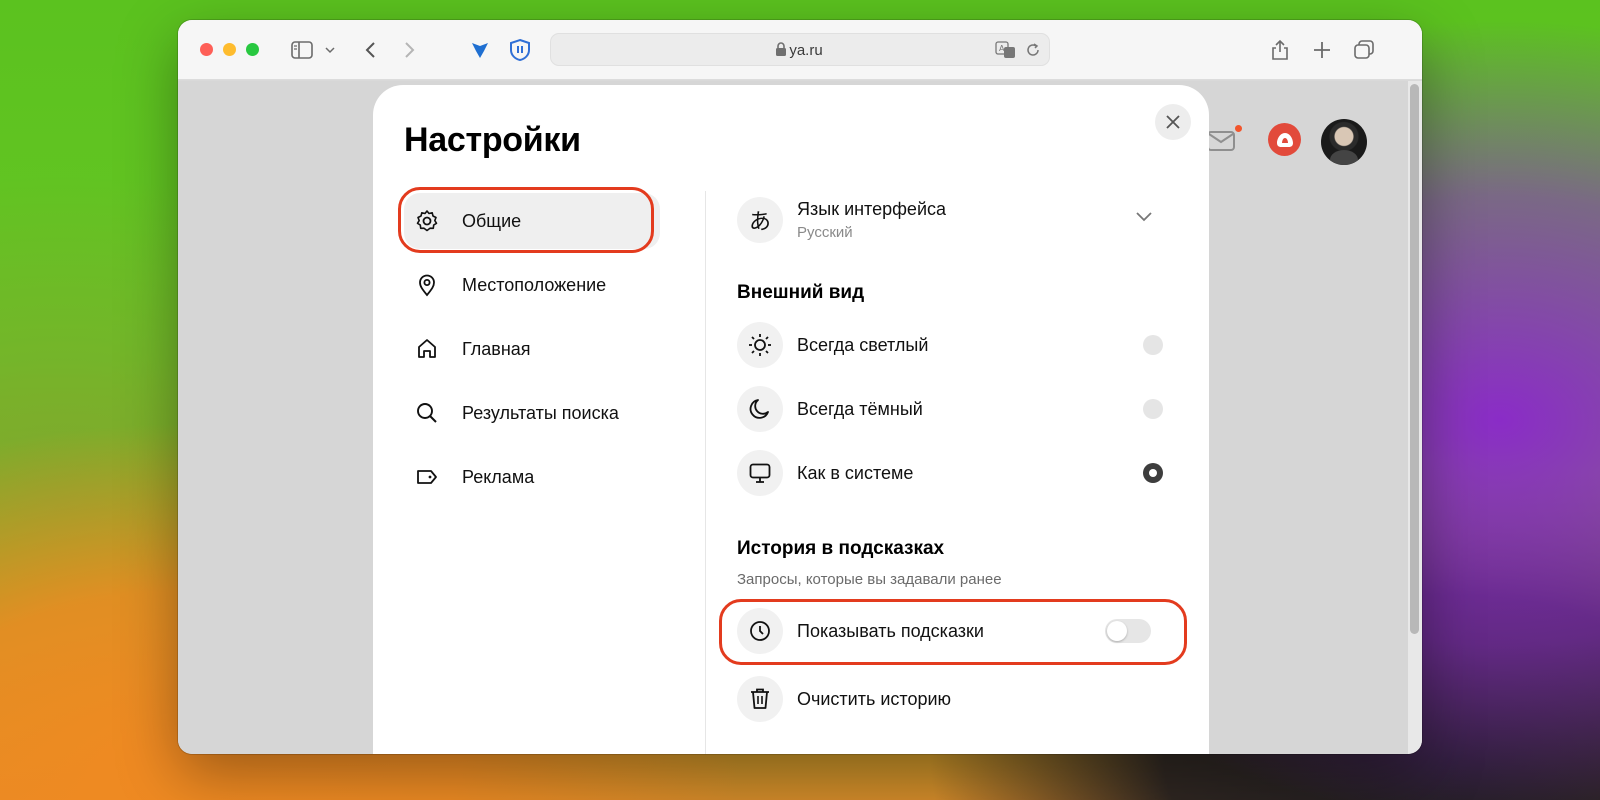 The height and width of the screenshot is (800, 1600). Describe the element at coordinates (760, 473) in the screenshot. I see `monitor-icon` at that location.